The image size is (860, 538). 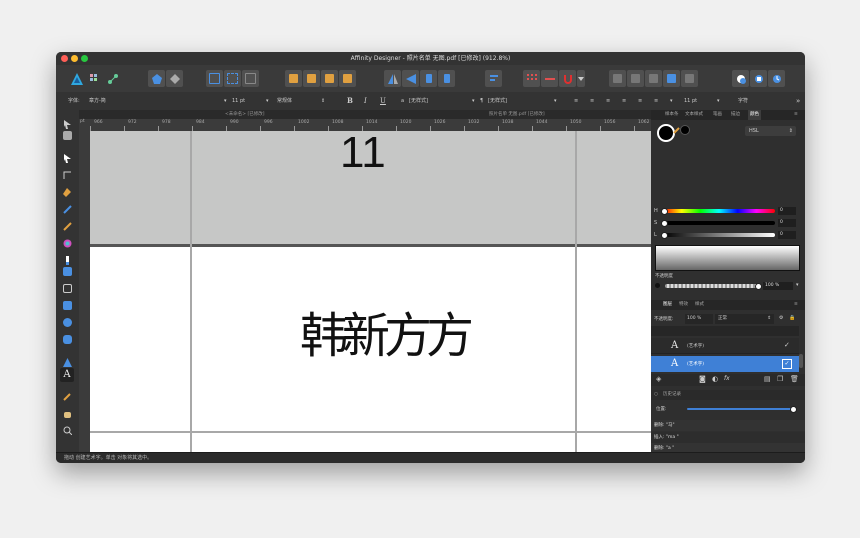 What do you see at coordinates (156, 78) in the screenshot?
I see `document-setup-icon` at bounding box center [156, 78].